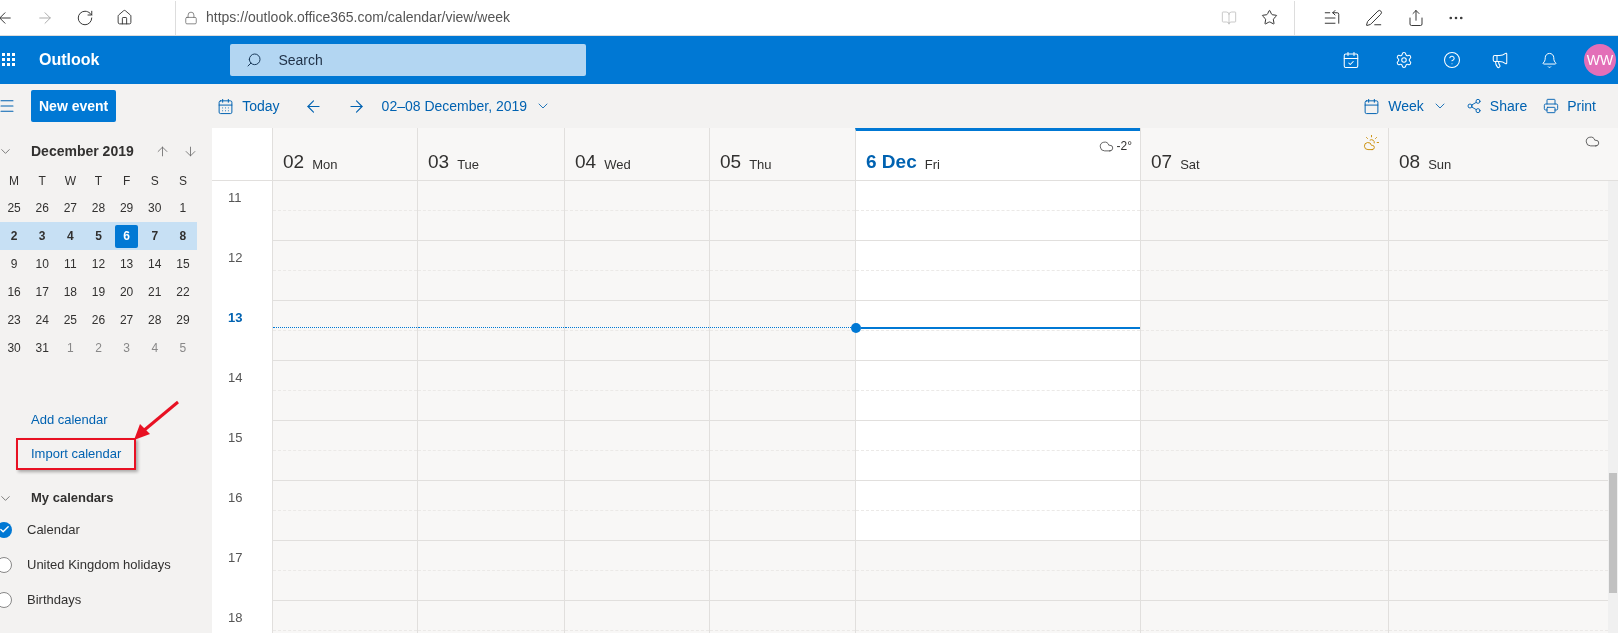  I want to click on section-title: My calendars, so click(72, 498).